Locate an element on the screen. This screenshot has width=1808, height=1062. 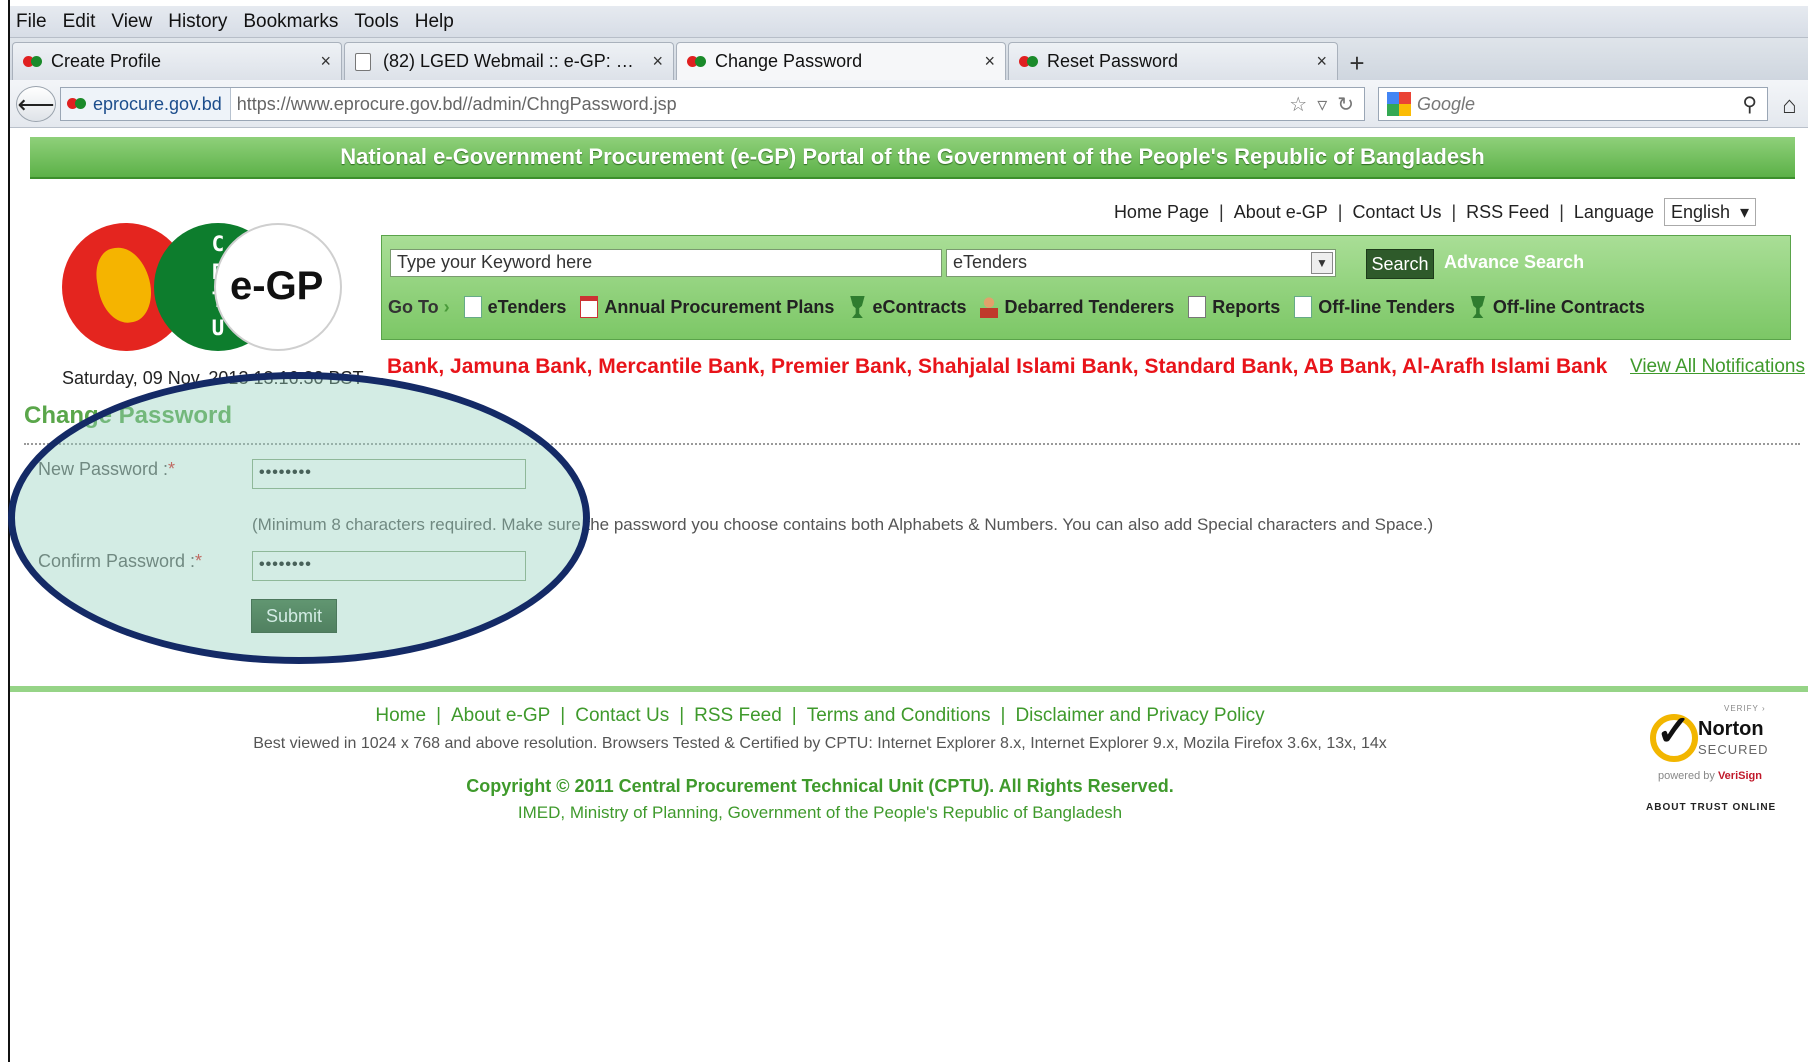
menu-file: File is located at coordinates (31, 22).